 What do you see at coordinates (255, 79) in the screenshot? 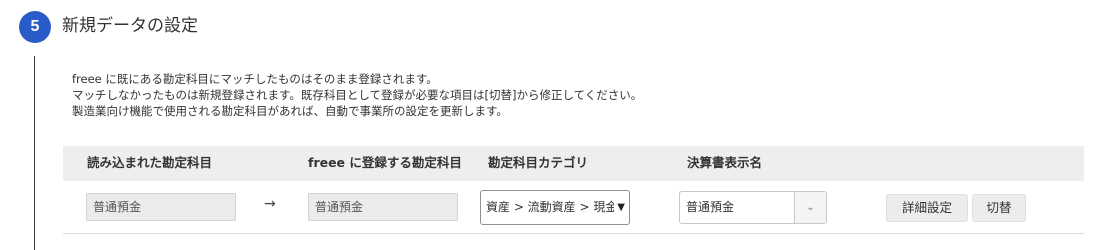
I see `description-line-1: freee に既にある勘定科目にマッチしたものはそのまま登録されます。` at bounding box center [255, 79].